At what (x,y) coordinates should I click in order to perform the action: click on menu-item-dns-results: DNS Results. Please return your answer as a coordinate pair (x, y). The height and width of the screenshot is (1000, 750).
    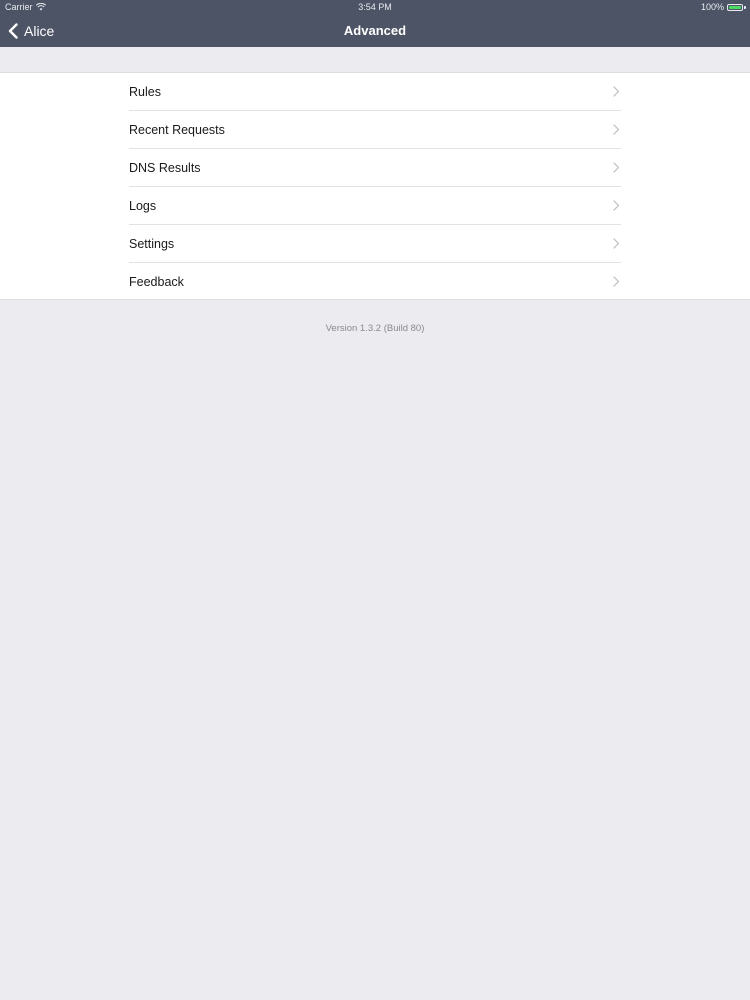
    Looking at the image, I should click on (375, 168).